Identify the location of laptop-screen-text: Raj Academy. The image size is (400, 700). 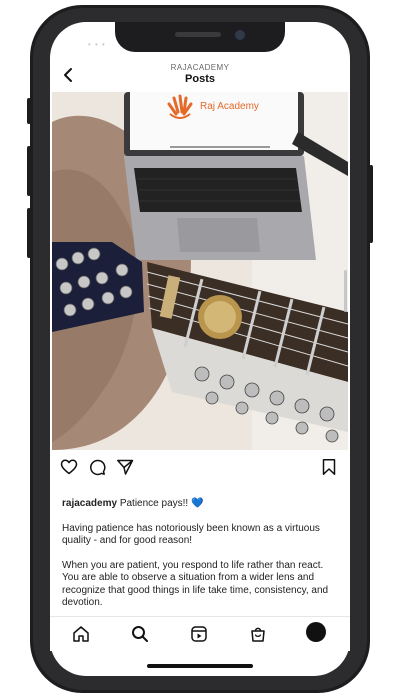
(229, 106).